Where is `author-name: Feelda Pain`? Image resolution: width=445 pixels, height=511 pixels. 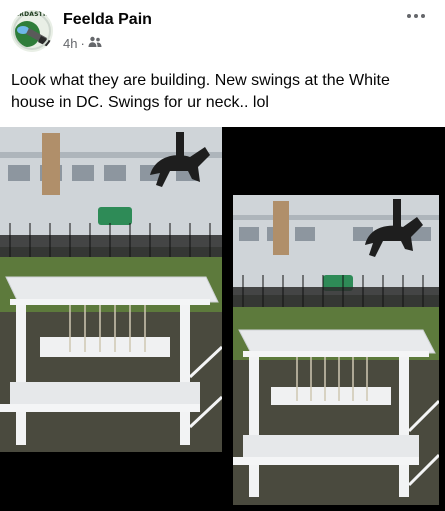 author-name: Feelda Pain is located at coordinates (107, 20).